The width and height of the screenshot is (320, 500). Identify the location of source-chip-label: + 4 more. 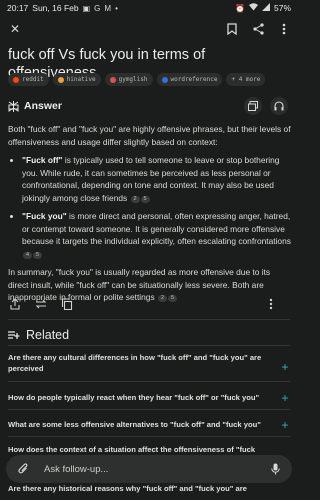
(246, 79).